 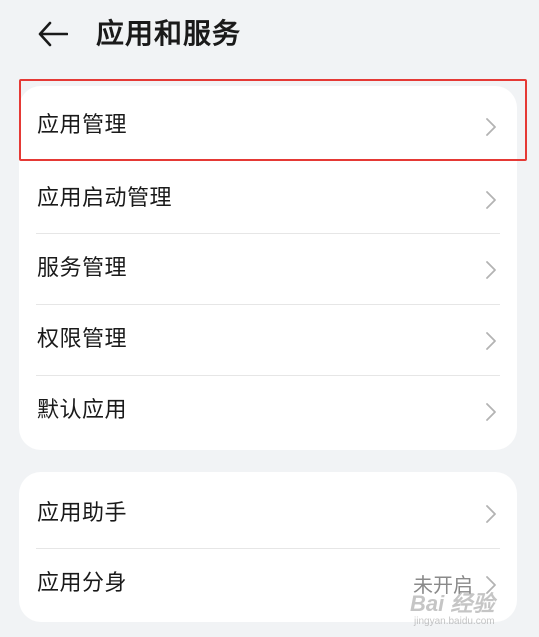 What do you see at coordinates (82, 339) in the screenshot?
I see `settings-item-label: 权限管理` at bounding box center [82, 339].